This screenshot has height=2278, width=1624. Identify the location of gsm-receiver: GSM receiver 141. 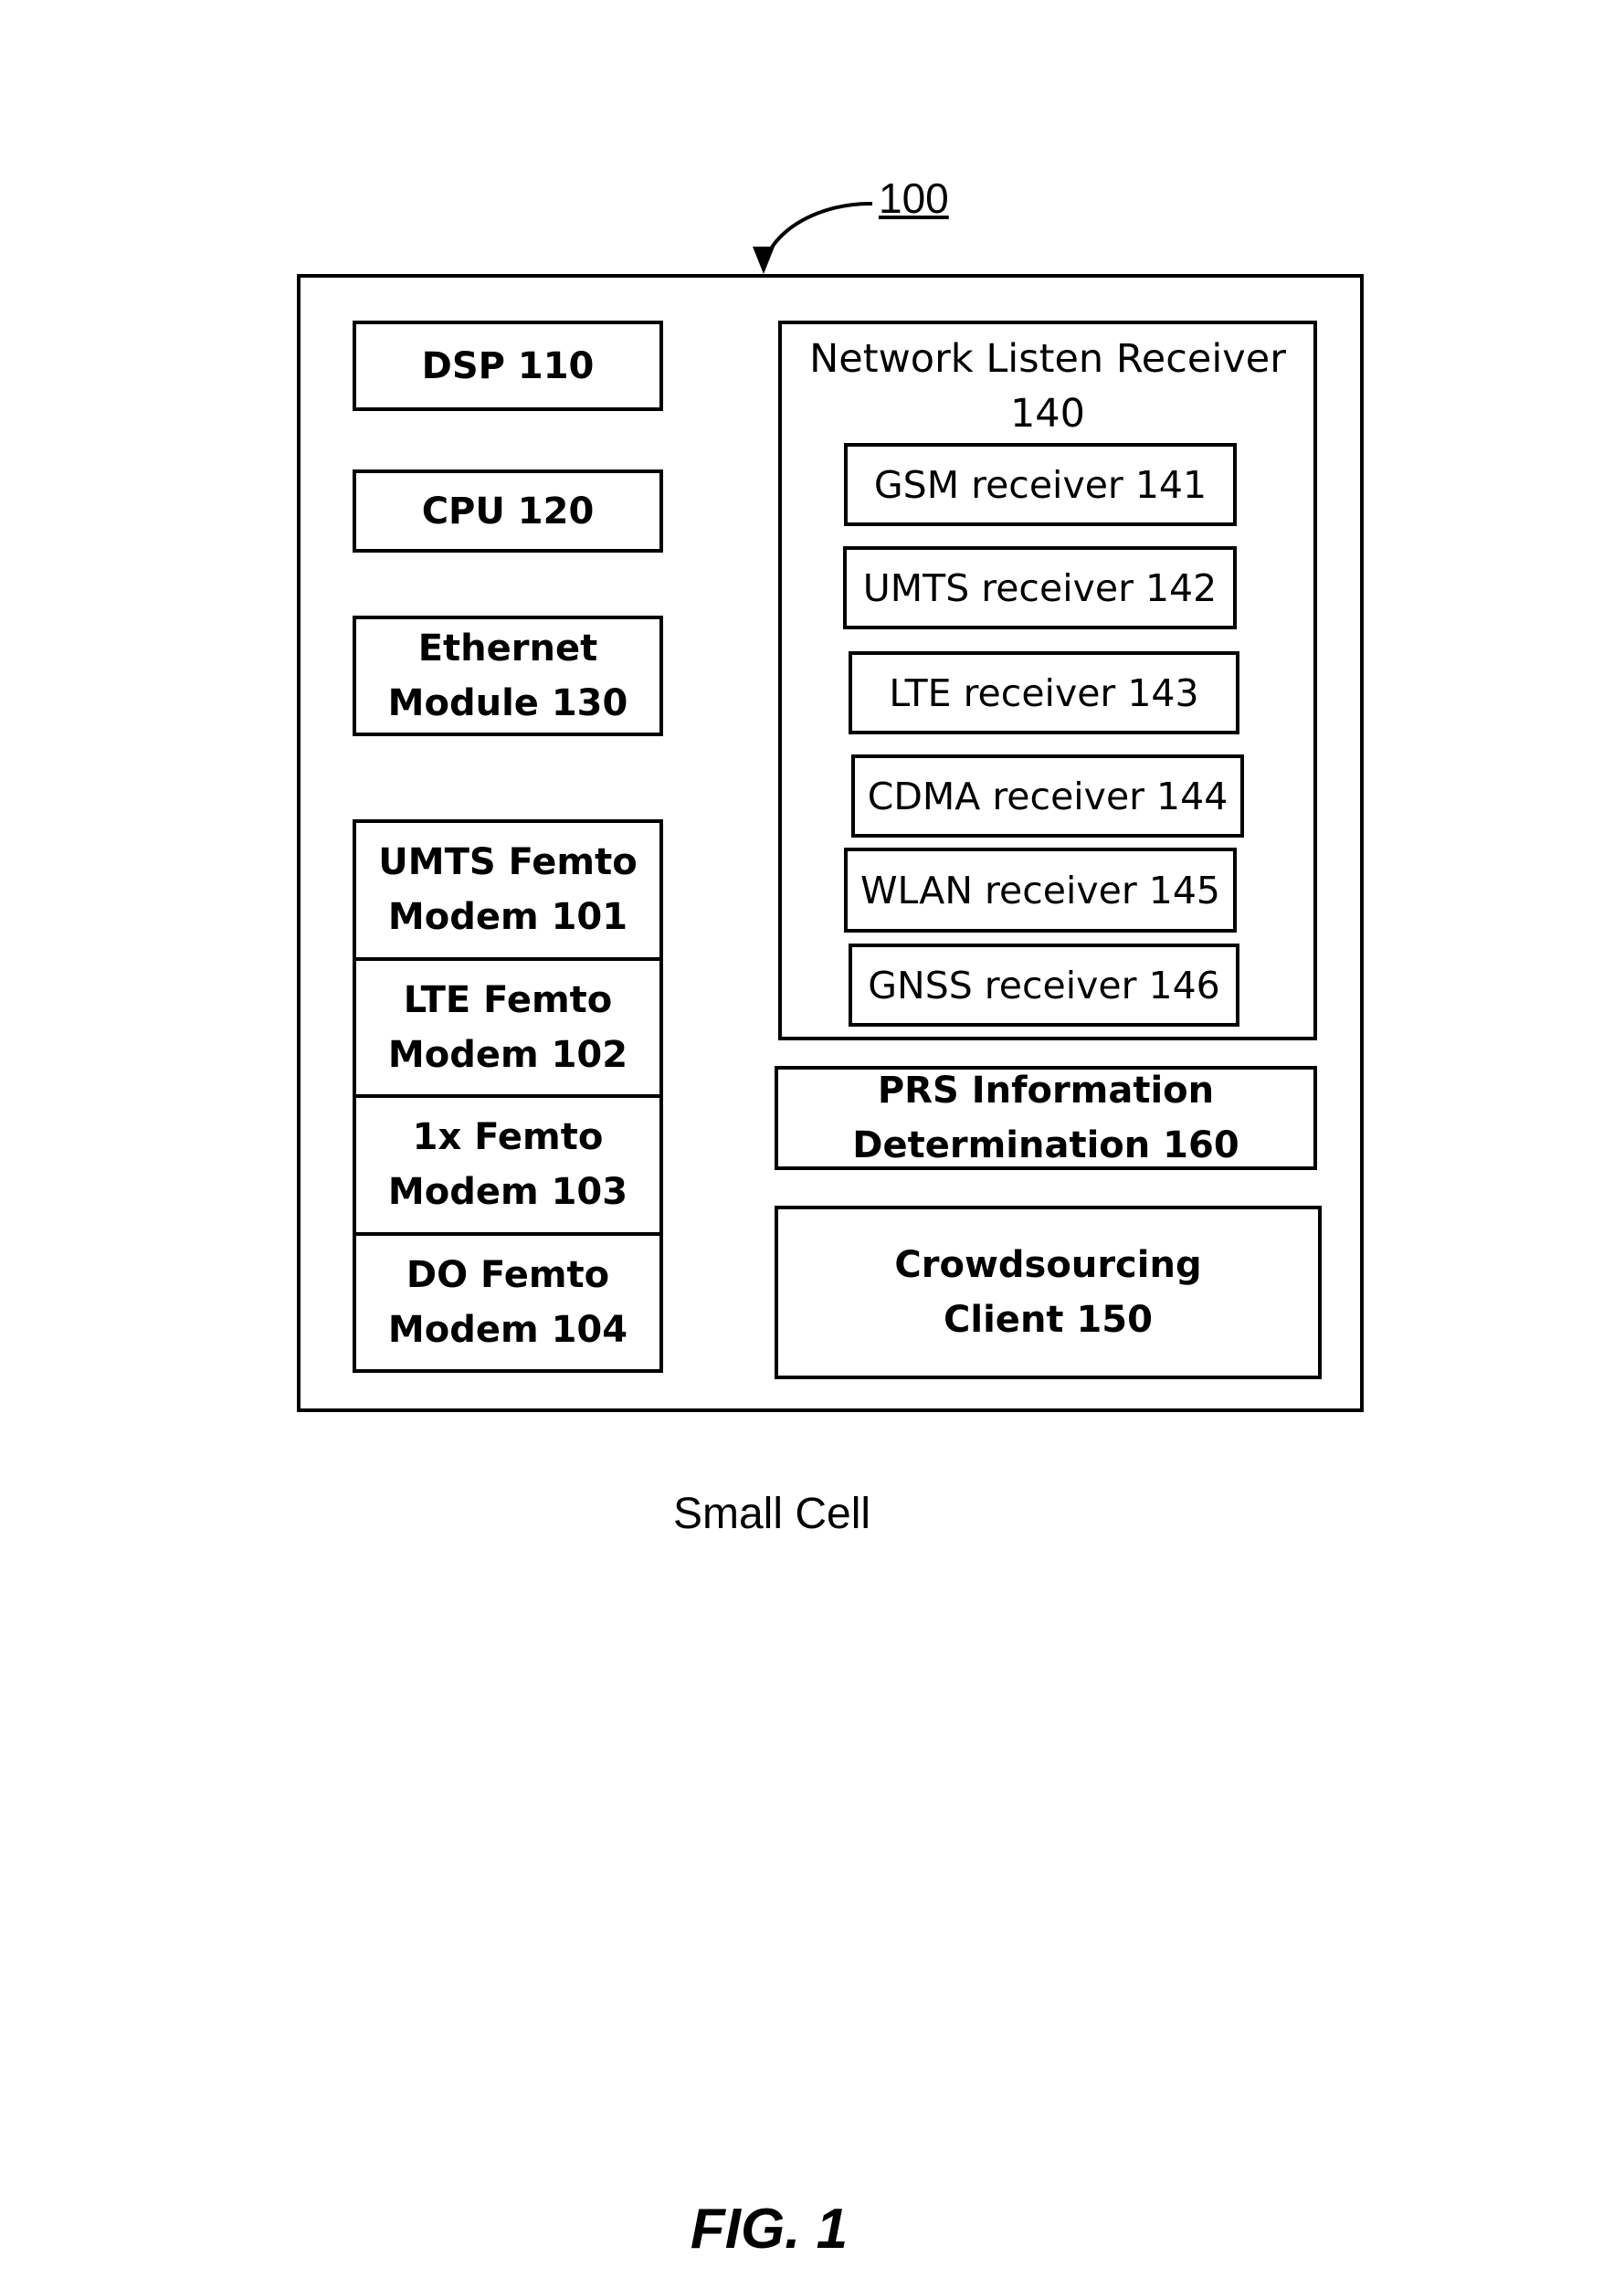
(1040, 485).